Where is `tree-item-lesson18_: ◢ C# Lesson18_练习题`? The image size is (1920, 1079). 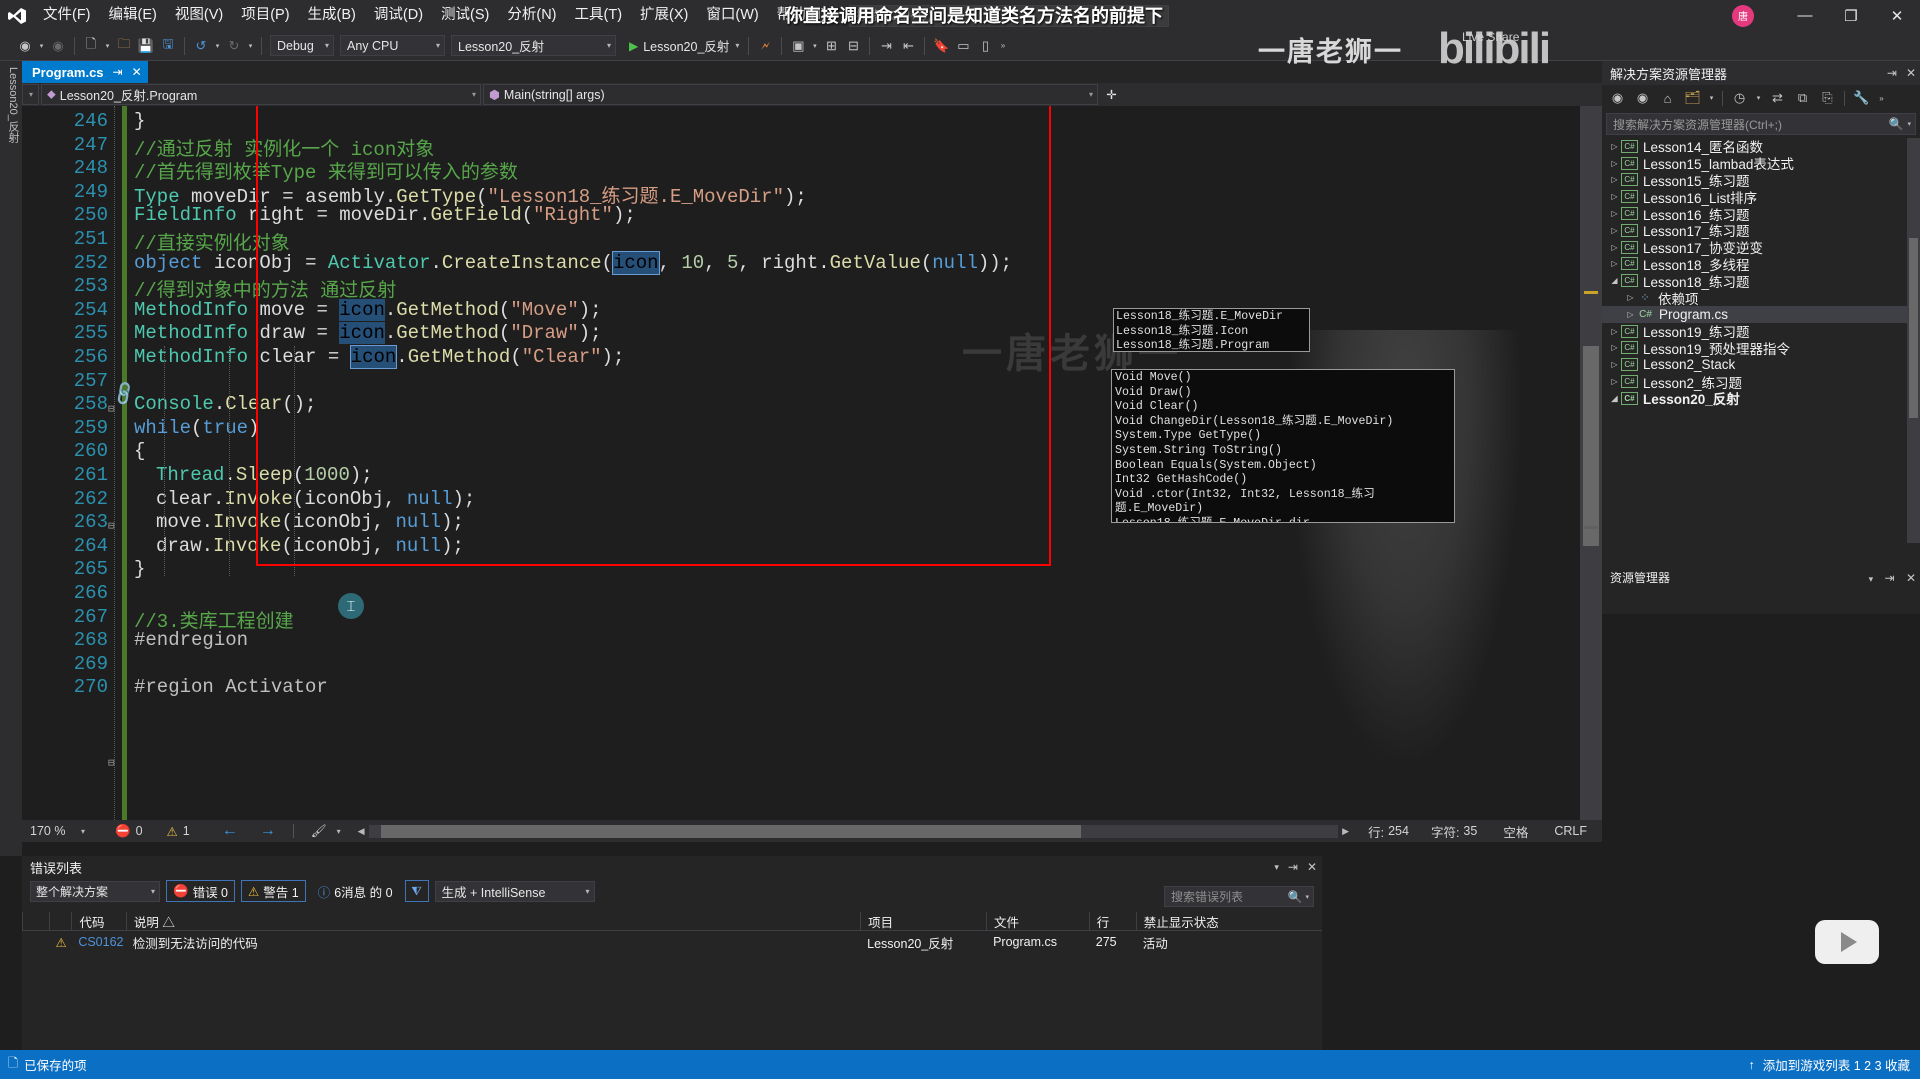 tree-item-lesson18_: ◢ C# Lesson18_练习题 is located at coordinates (1761, 281).